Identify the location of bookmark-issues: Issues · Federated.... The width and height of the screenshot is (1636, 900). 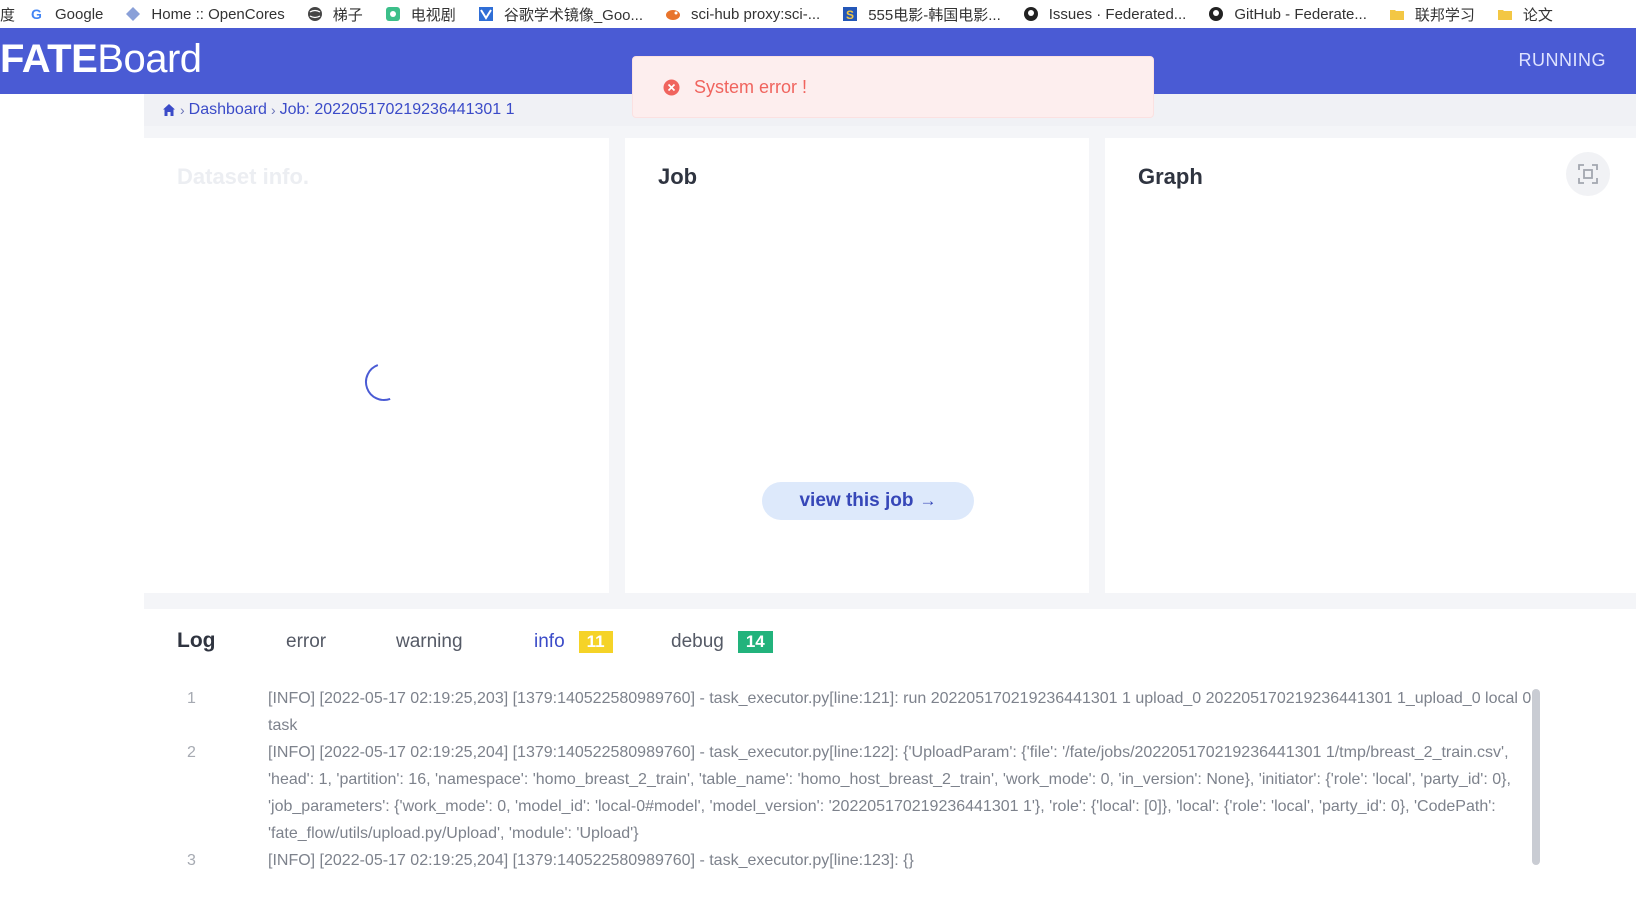
(1105, 14).